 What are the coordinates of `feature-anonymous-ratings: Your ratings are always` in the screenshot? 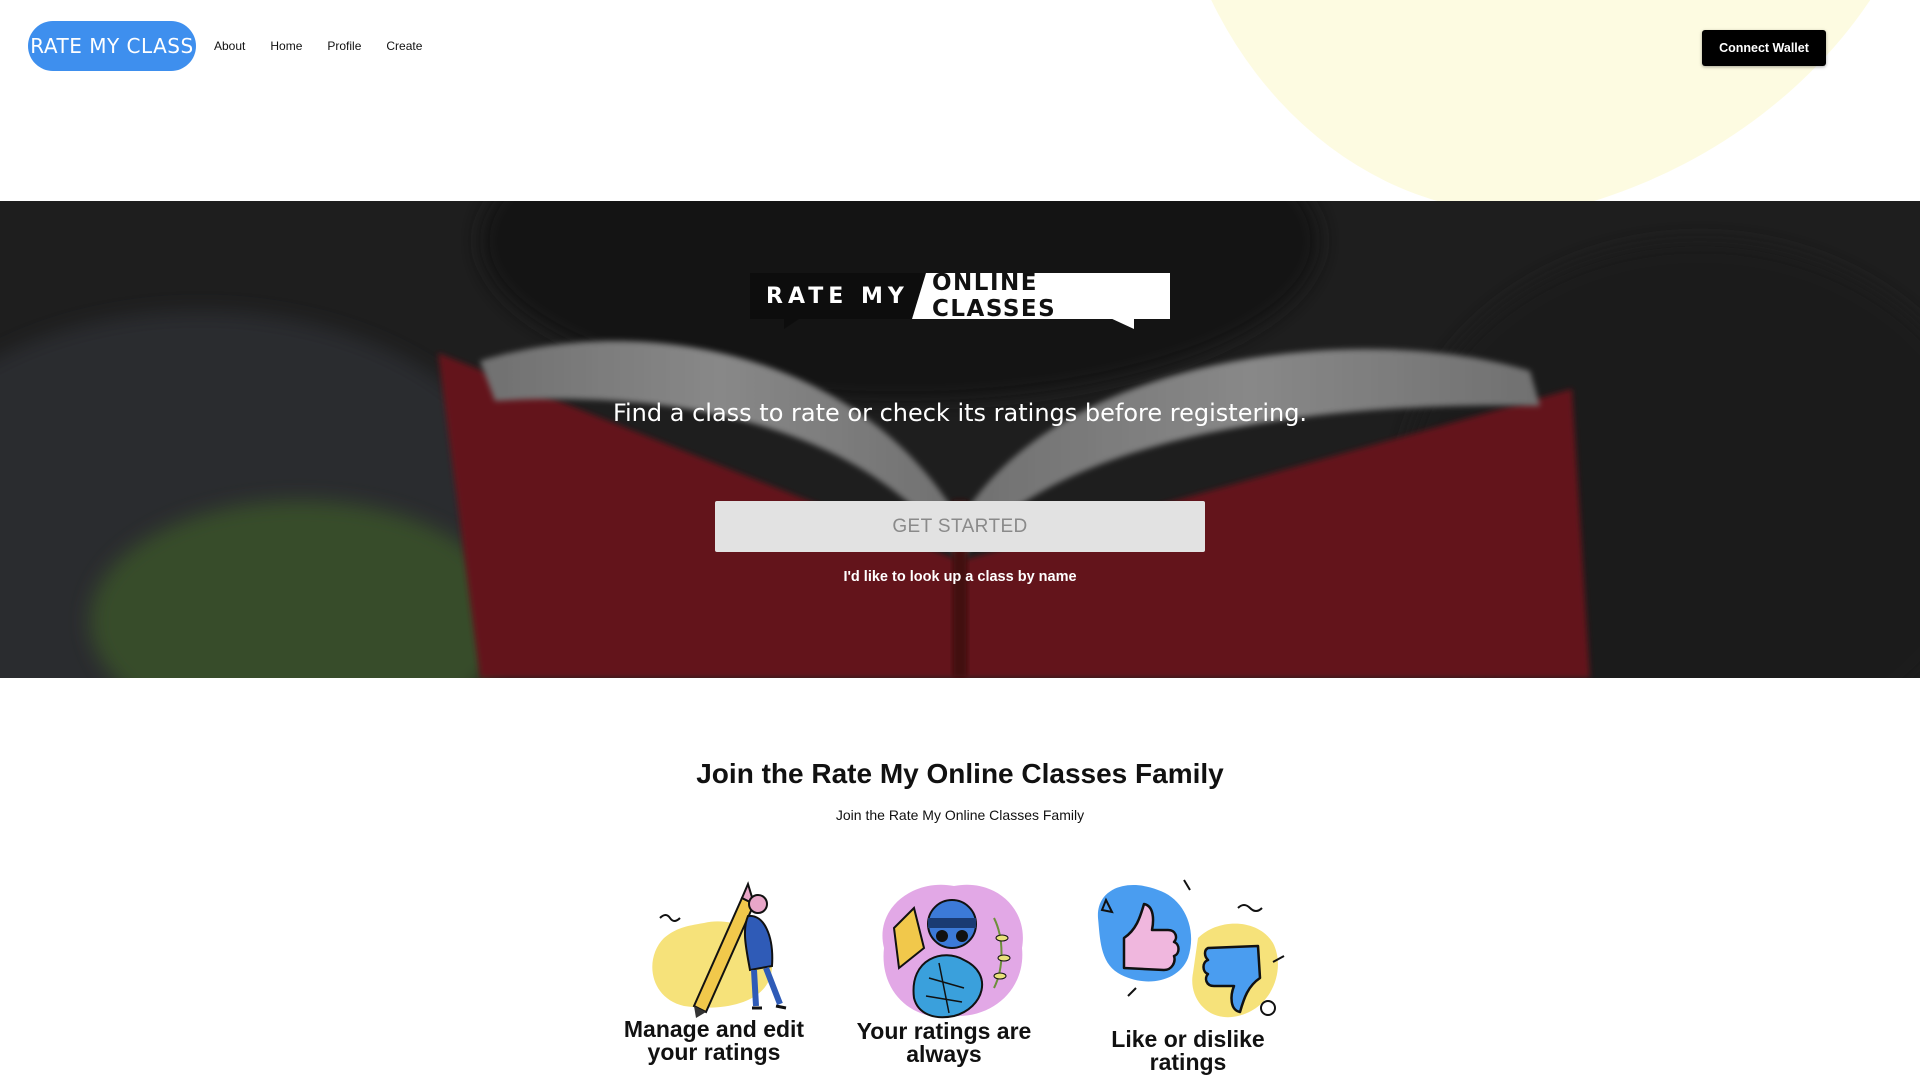 It's located at (944, 972).